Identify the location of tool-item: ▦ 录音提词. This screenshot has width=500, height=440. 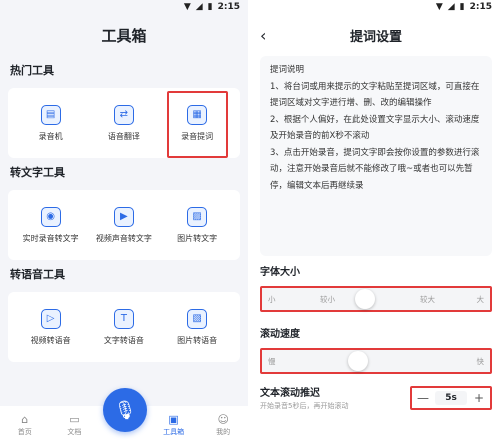
(197, 124).